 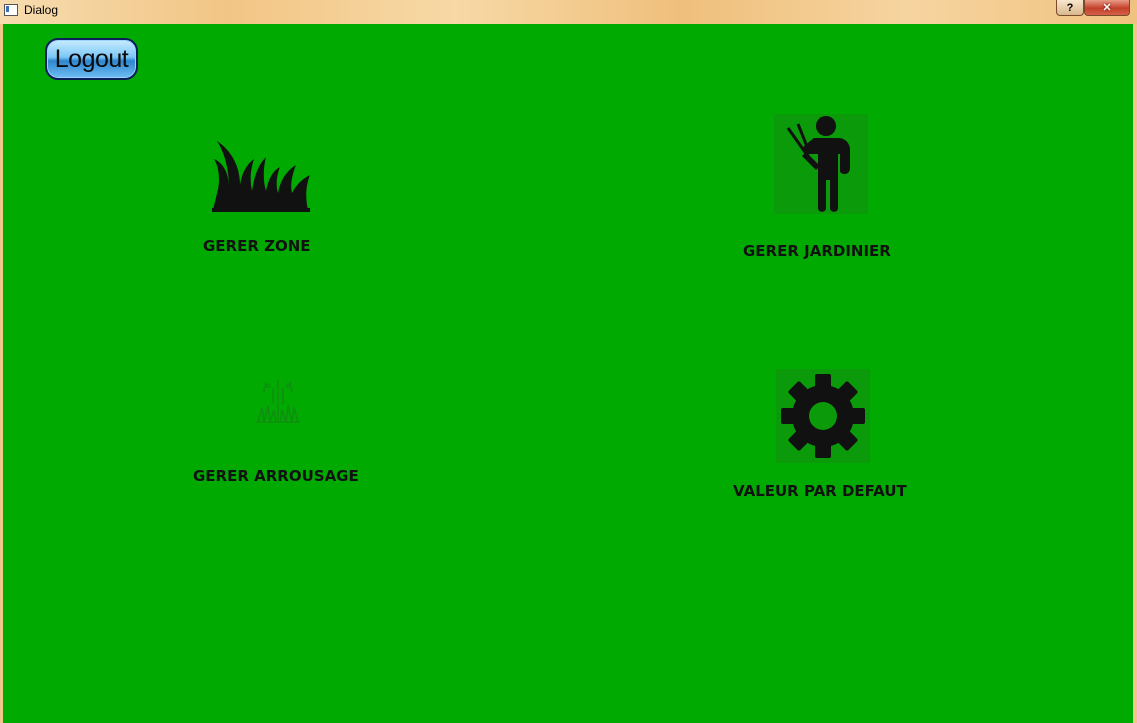 I want to click on gerer-jardinier-label: GERER JARDINIER, so click(x=817, y=251).